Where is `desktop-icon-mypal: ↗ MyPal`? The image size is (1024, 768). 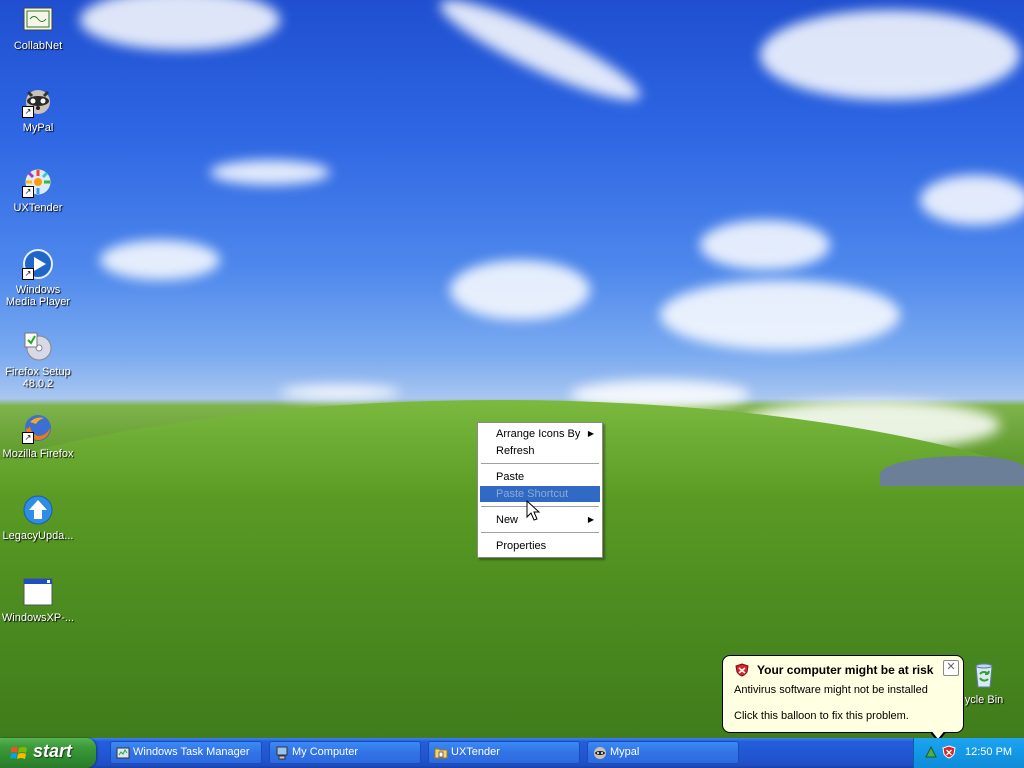 desktop-icon-mypal: ↗ MyPal is located at coordinates (38, 110).